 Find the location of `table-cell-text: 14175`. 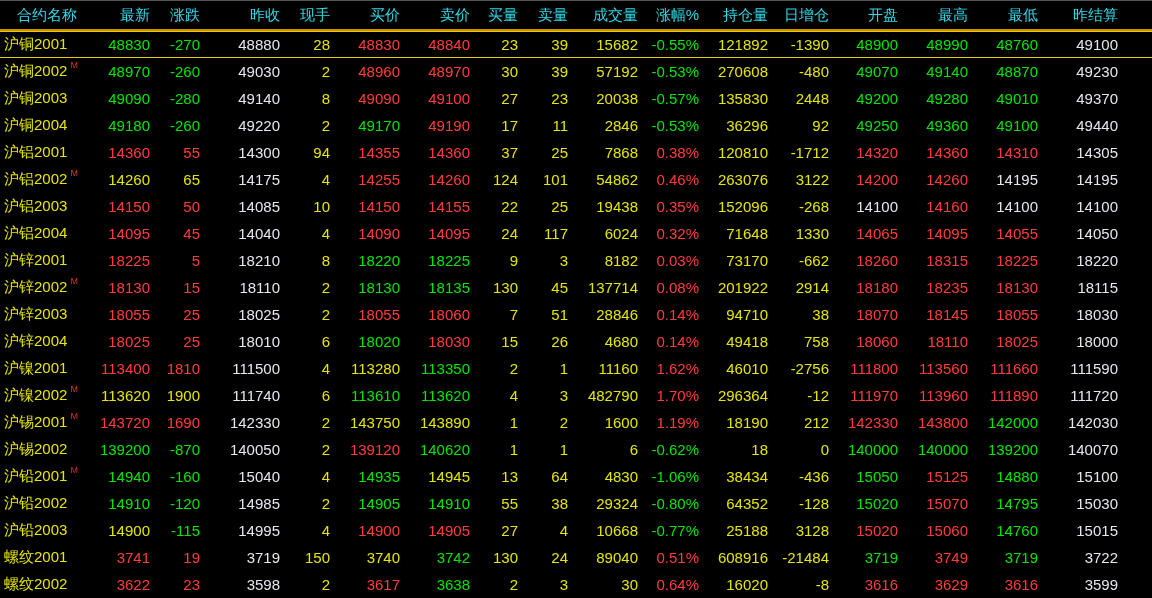

table-cell-text: 14175 is located at coordinates (258, 179).